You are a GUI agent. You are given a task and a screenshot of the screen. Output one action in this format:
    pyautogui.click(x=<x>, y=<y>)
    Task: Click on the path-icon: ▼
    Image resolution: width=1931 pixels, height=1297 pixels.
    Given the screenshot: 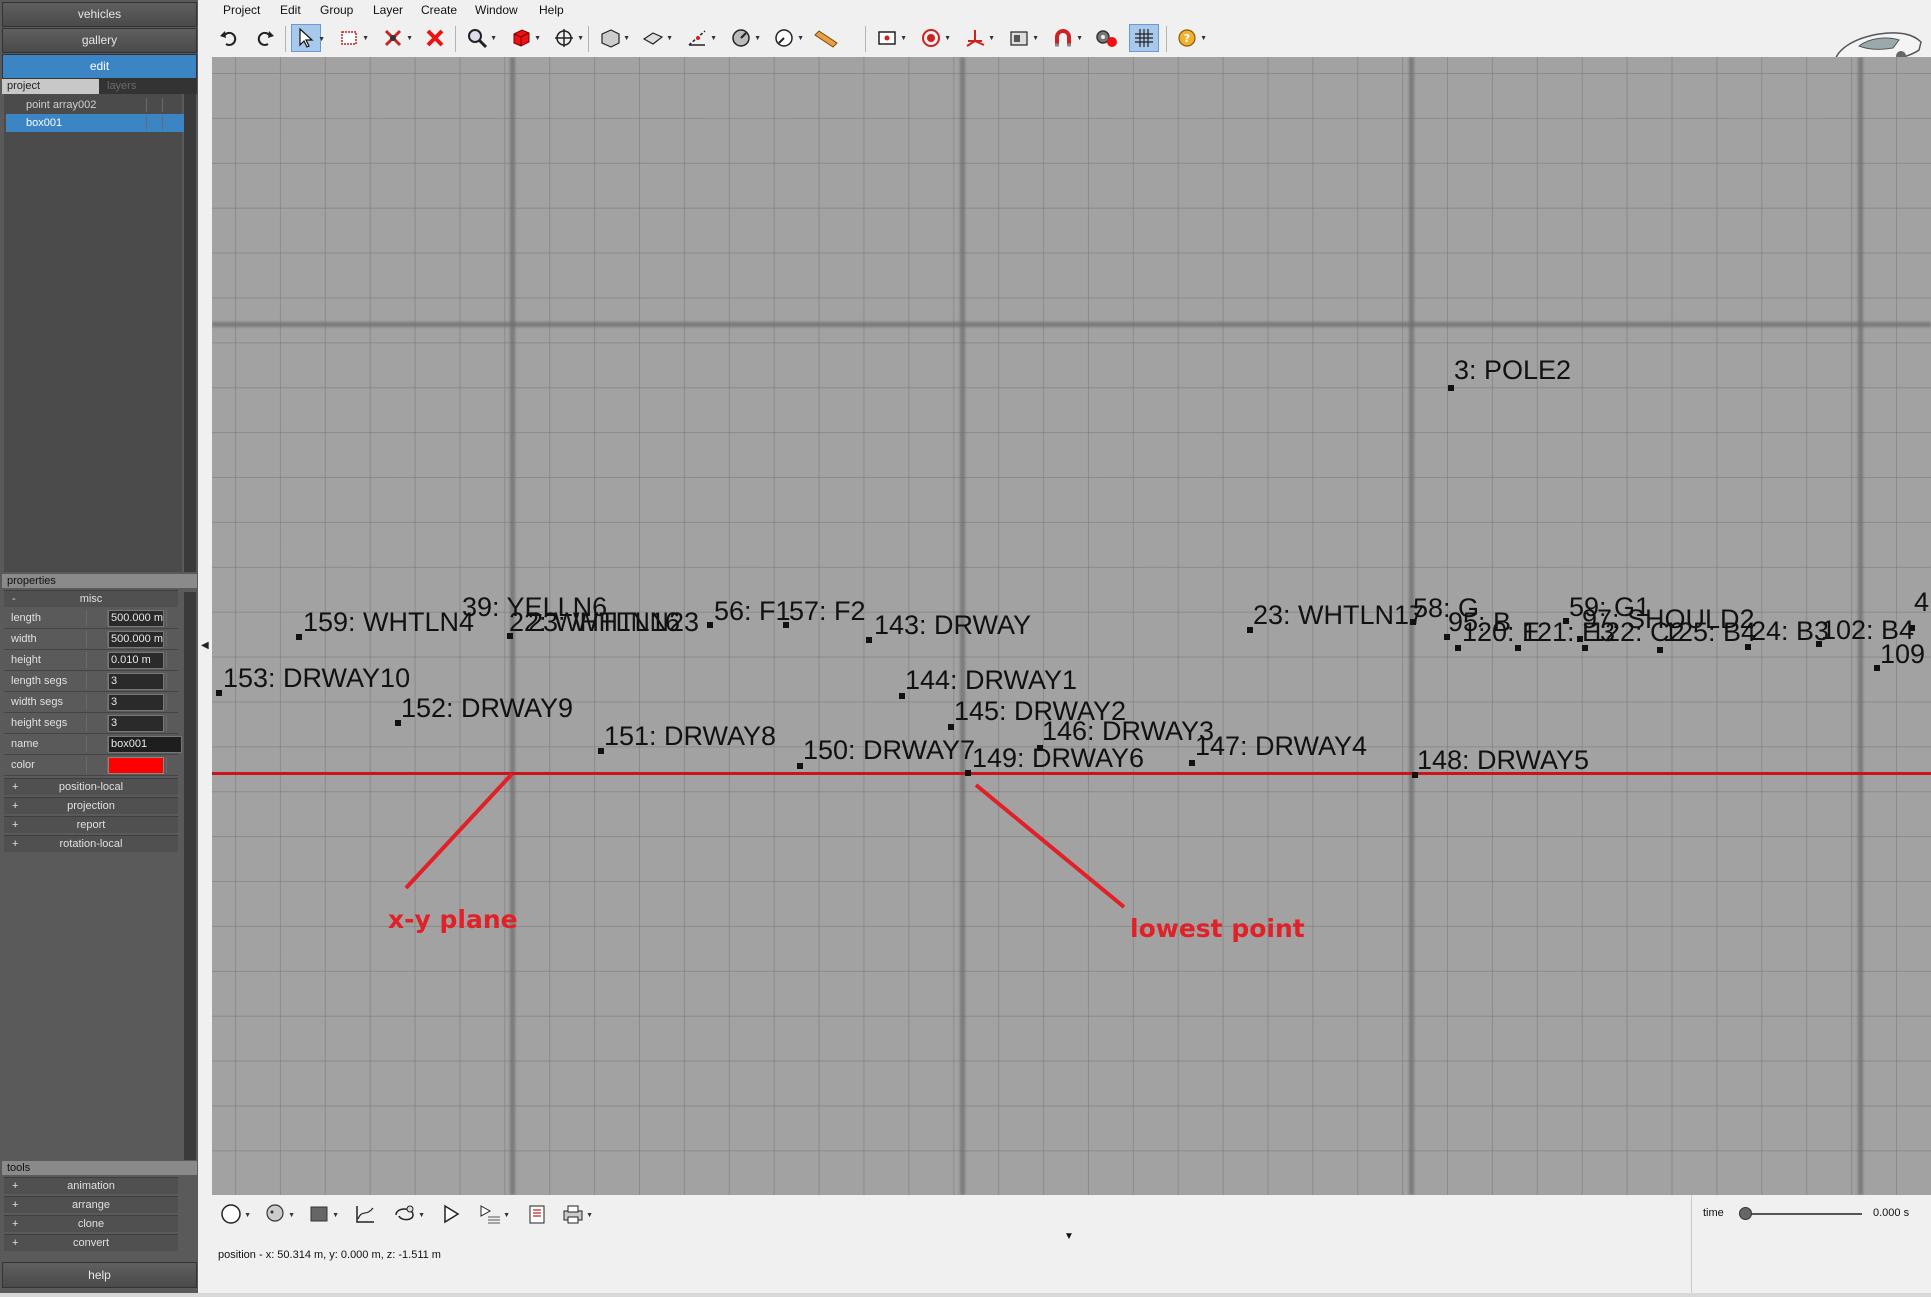 What is the action you would take?
    pyautogui.click(x=406, y=1214)
    